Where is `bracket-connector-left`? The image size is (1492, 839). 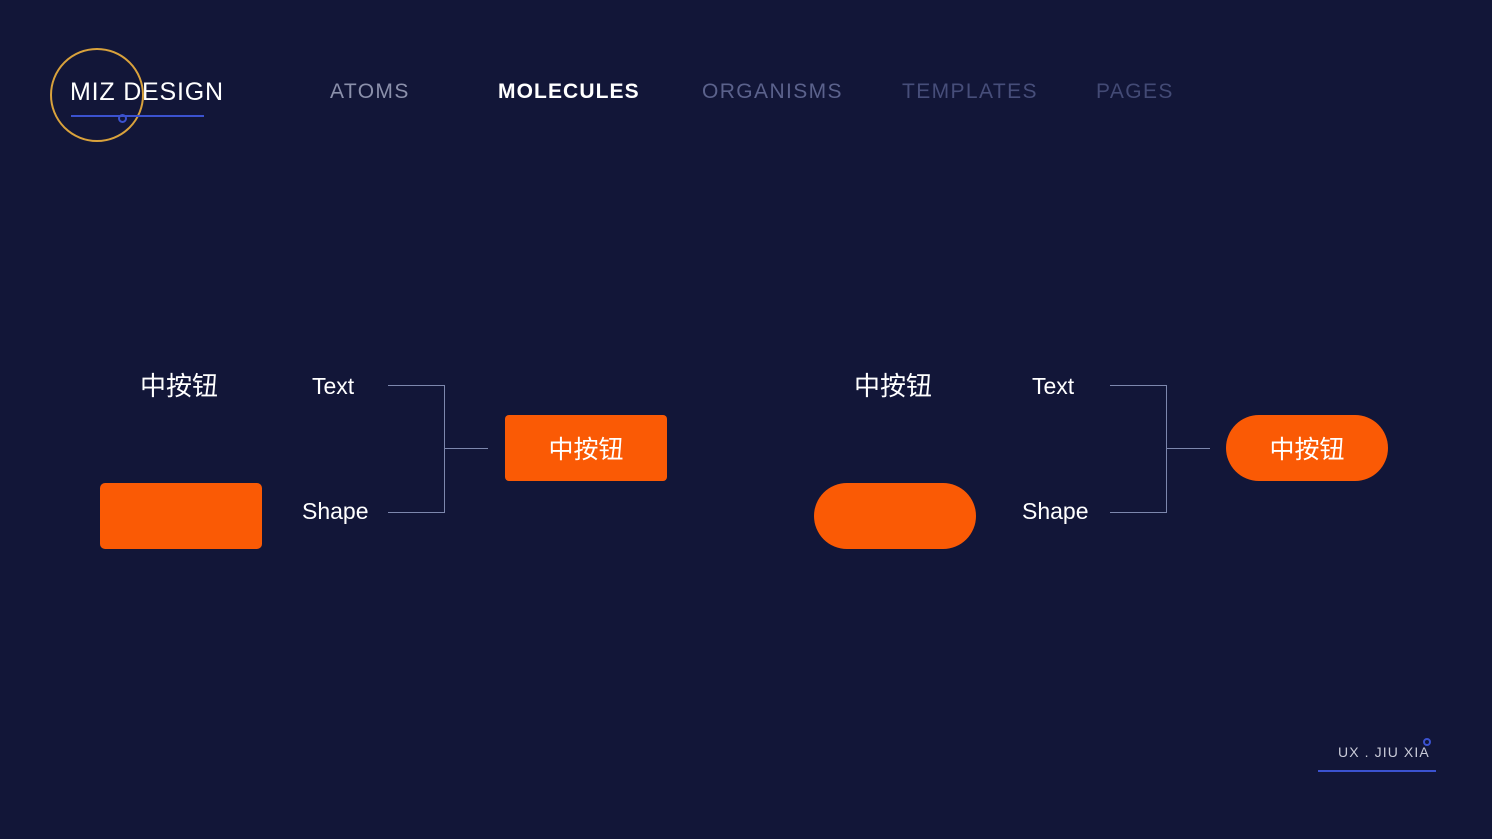
bracket-connector-left is located at coordinates (438, 449).